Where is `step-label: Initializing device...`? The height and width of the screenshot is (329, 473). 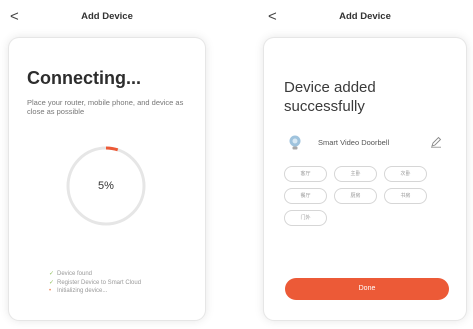 step-label: Initializing device... is located at coordinates (82, 291).